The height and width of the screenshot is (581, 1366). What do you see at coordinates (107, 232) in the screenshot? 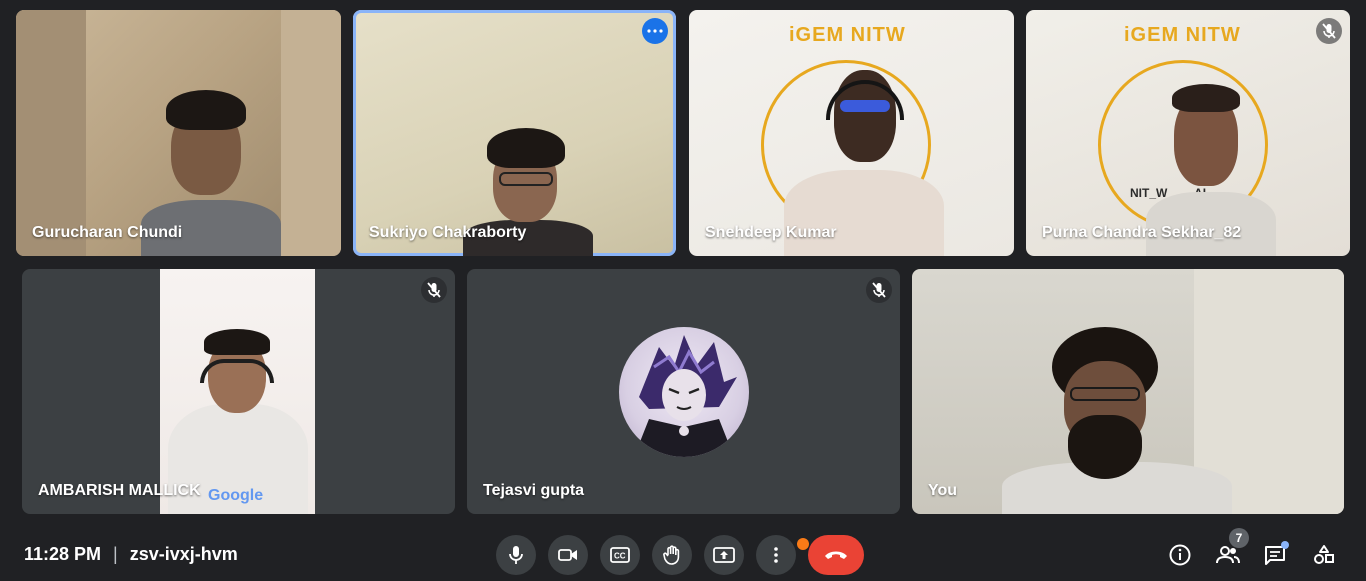
I see `participant-name: Gurucharan Chundi` at bounding box center [107, 232].